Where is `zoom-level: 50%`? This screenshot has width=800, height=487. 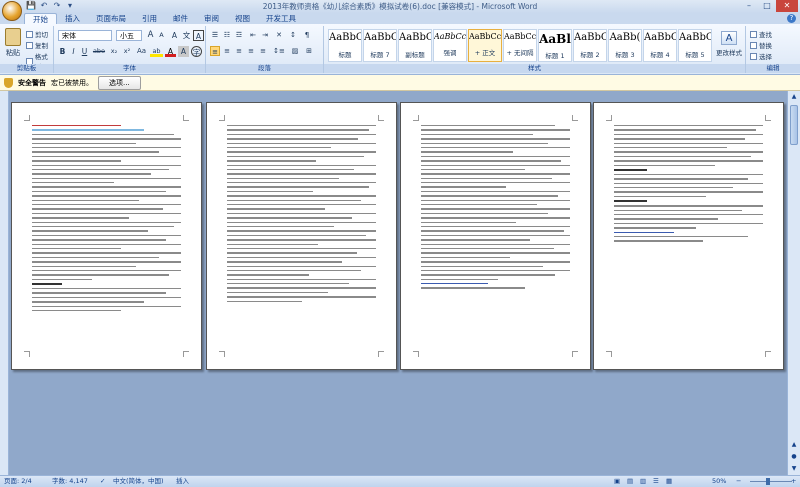 zoom-level: 50% is located at coordinates (719, 481).